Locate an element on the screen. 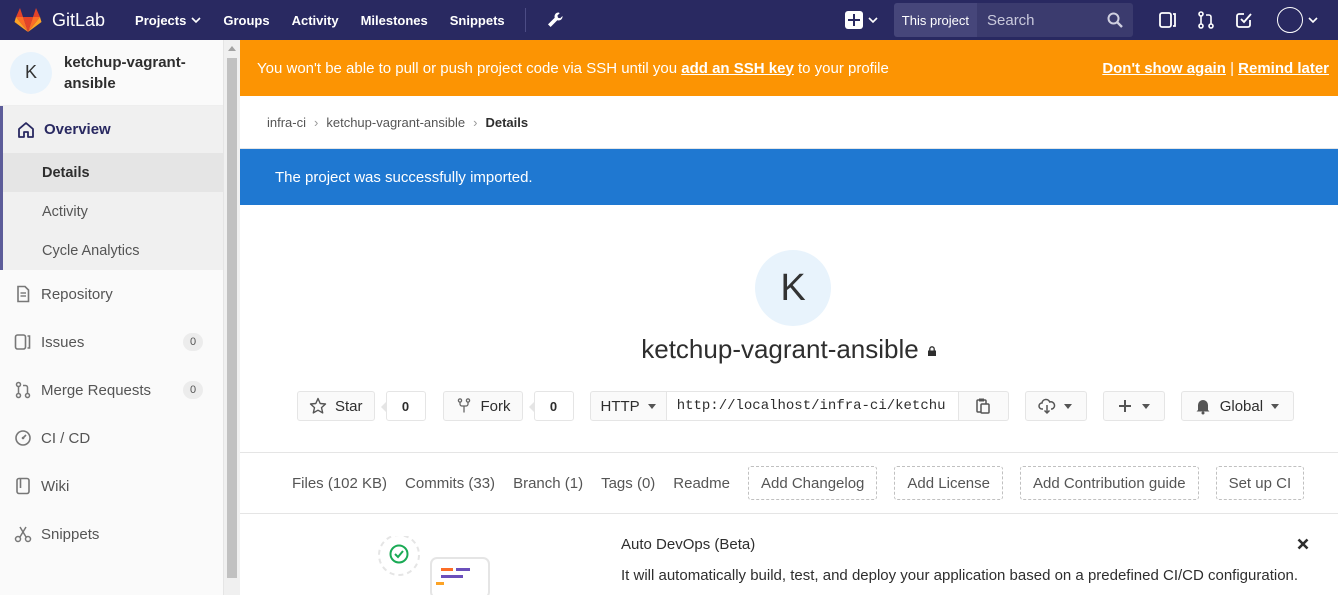 This screenshot has height=595, width=1338. project-title: ketchup-vagrant-ansible is located at coordinates (789, 349).